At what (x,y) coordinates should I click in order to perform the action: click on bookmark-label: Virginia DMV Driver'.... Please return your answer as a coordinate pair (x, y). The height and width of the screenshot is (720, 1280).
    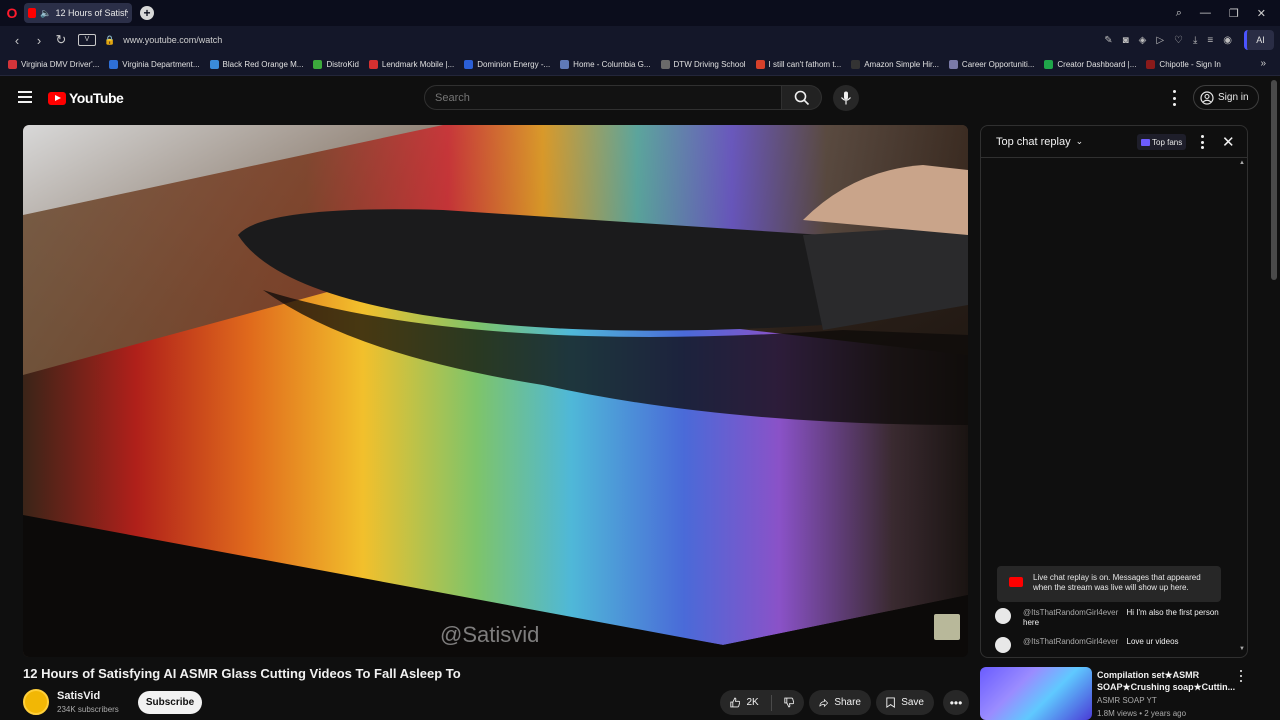
    Looking at the image, I should click on (60, 64).